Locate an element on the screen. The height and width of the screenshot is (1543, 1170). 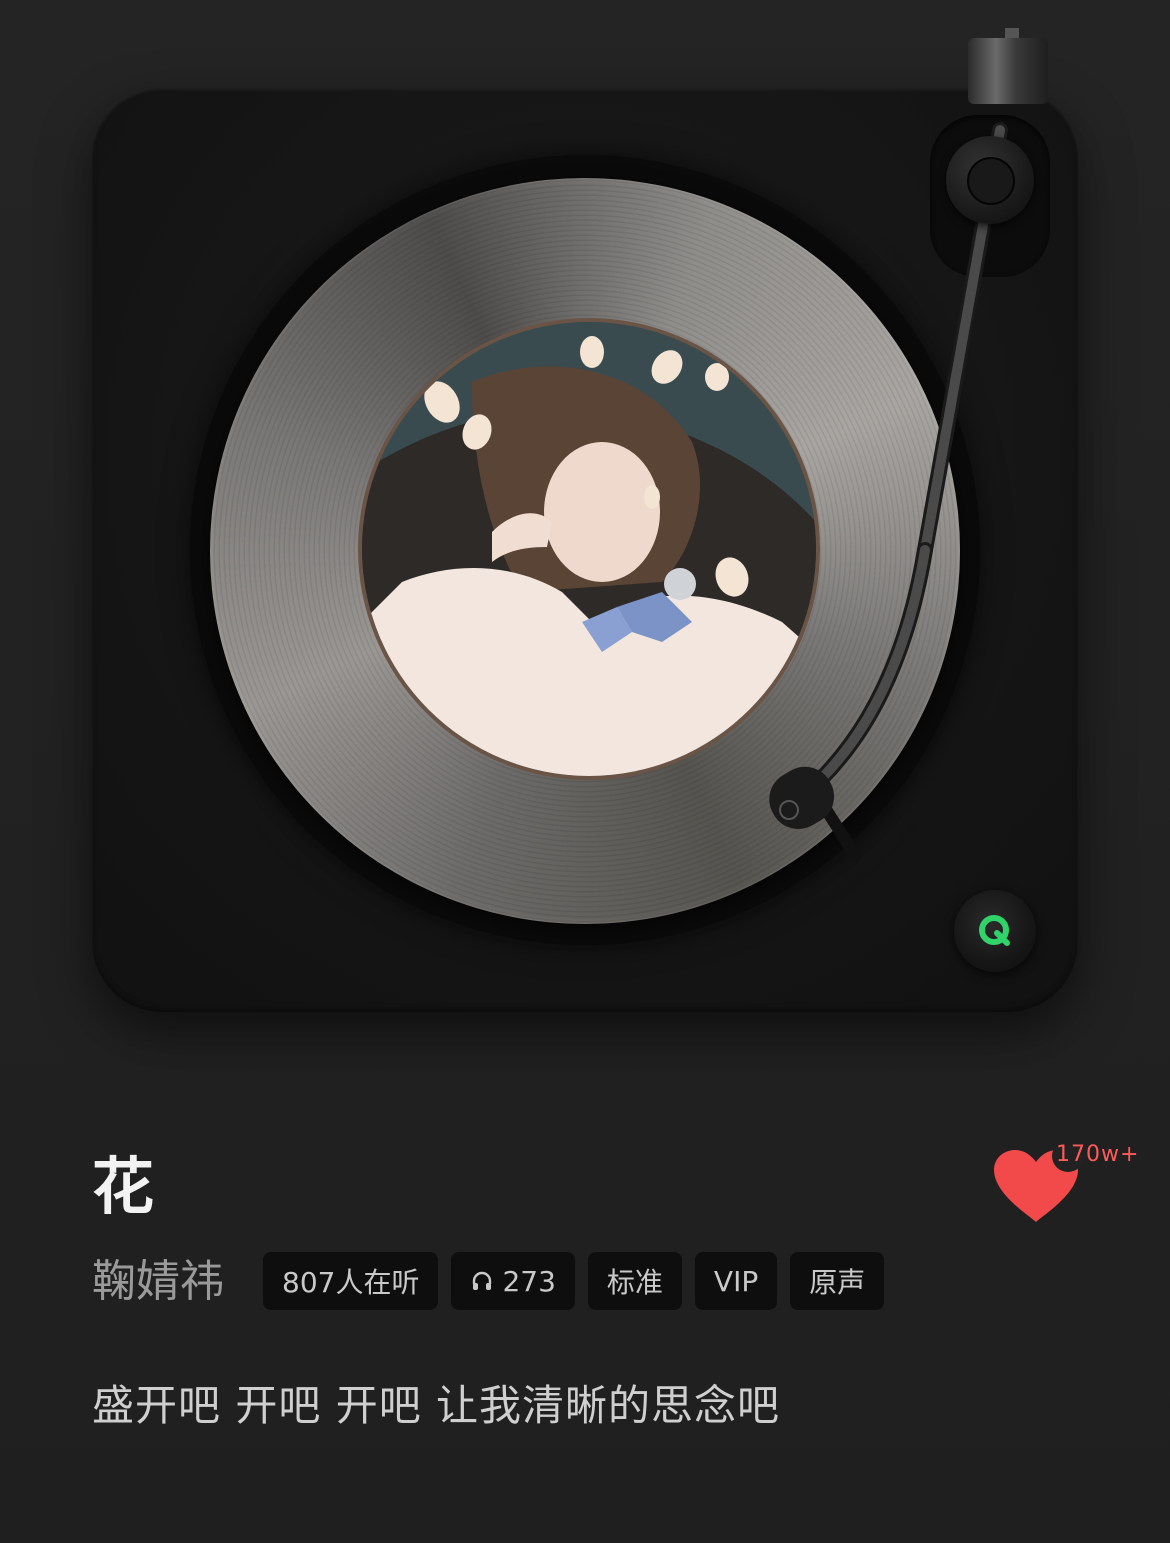
listeners-count: 807人在听 is located at coordinates (351, 1282).